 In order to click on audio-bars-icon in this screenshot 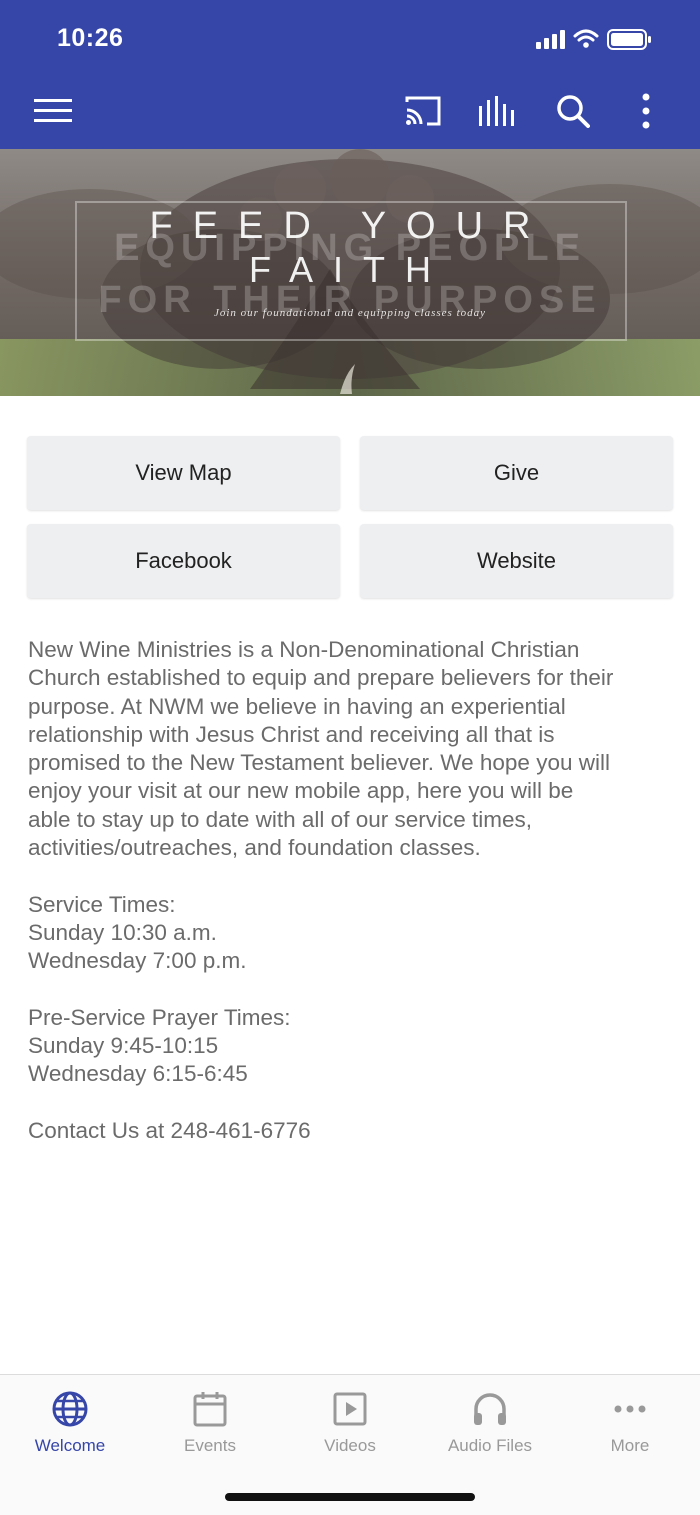, I will do `click(498, 111)`.